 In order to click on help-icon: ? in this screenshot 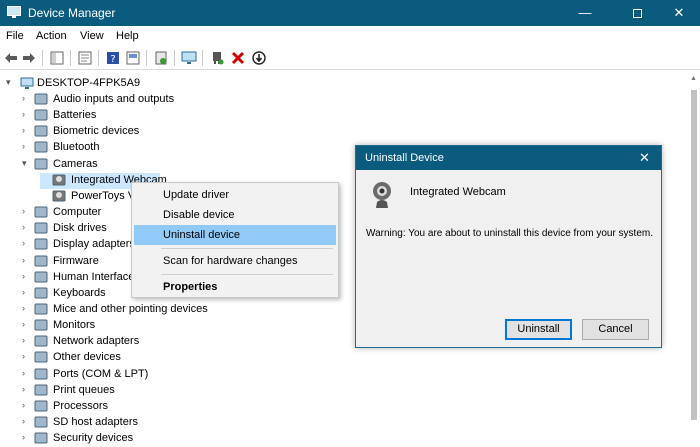, I will do `click(113, 58)`.